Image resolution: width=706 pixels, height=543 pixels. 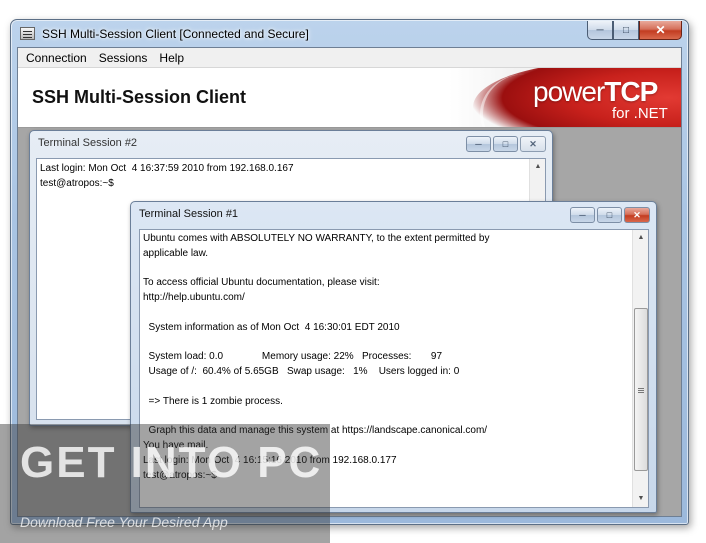 I want to click on terminal-session-2-title: Terminal Session #2, so click(x=88, y=143).